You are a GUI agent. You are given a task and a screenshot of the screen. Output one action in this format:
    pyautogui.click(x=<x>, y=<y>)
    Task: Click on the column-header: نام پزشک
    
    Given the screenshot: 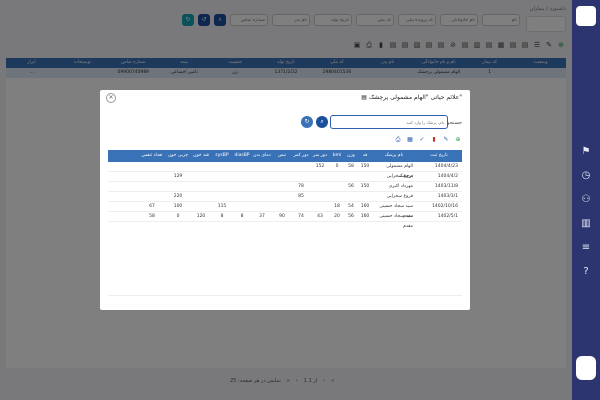 What is the action you would take?
    pyautogui.click(x=394, y=156)
    